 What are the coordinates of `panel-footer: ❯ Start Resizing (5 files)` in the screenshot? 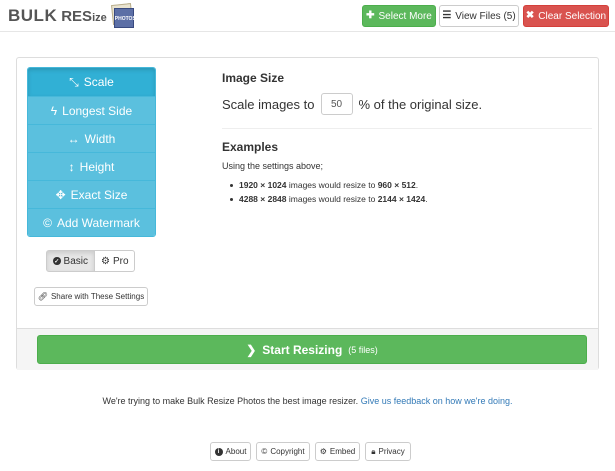 It's located at (307, 349).